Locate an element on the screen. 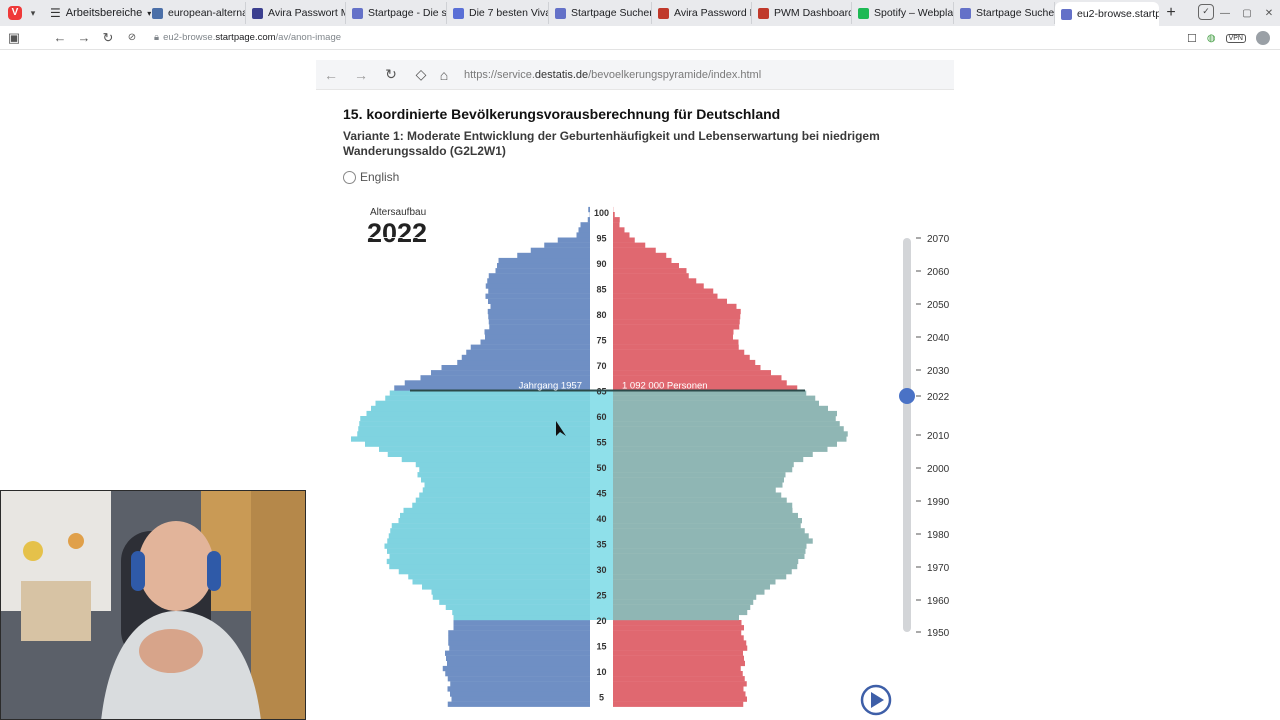 Image resolution: width=1280 pixels, height=720 pixels. age-tick-label: 50 is located at coordinates (601, 468).